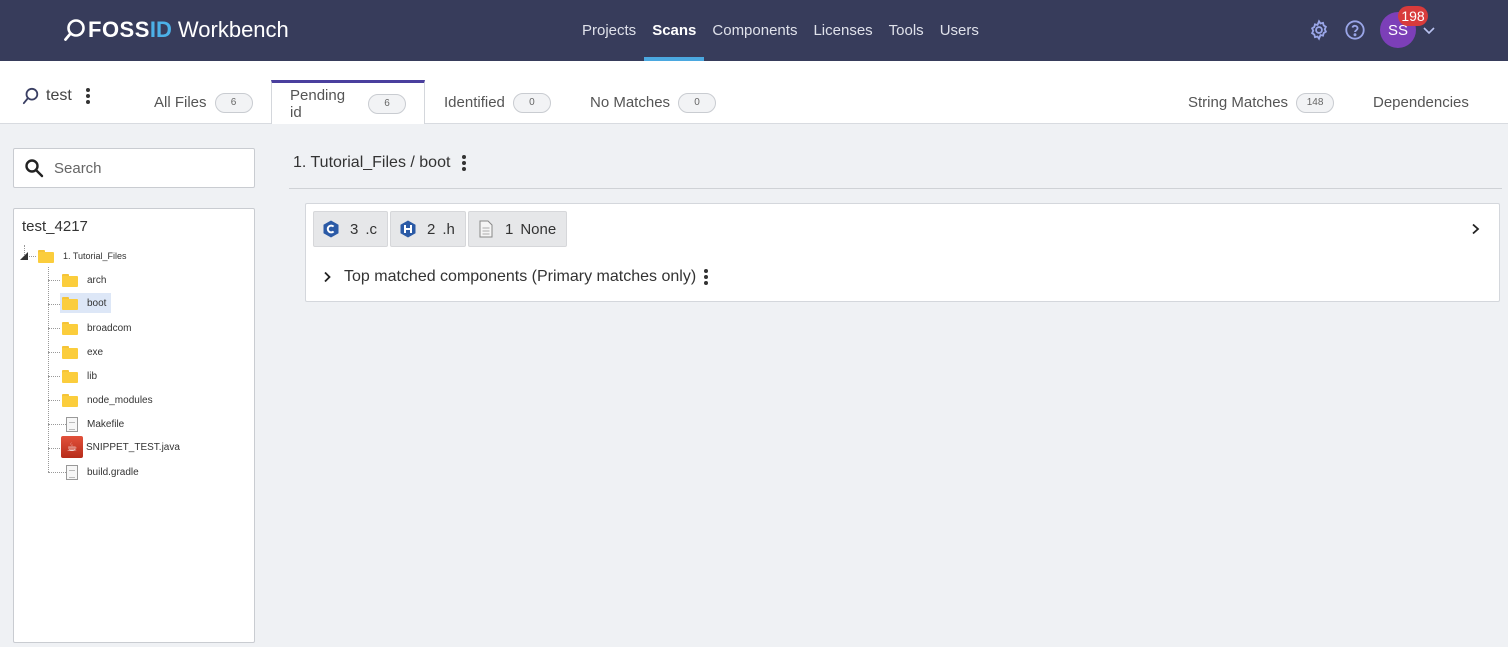  Describe the element at coordinates (408, 229) in the screenshot. I see `header-file-icon` at that location.